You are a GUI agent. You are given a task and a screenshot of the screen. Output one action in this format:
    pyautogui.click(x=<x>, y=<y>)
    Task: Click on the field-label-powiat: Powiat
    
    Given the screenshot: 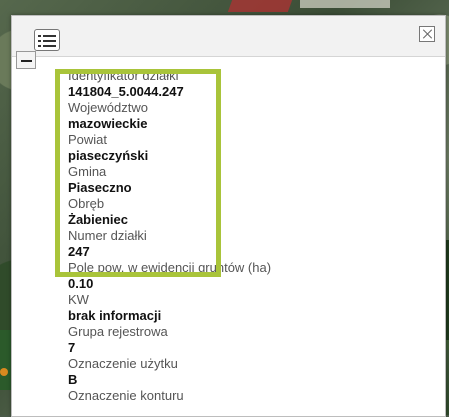 What is the action you would take?
    pyautogui.click(x=88, y=139)
    